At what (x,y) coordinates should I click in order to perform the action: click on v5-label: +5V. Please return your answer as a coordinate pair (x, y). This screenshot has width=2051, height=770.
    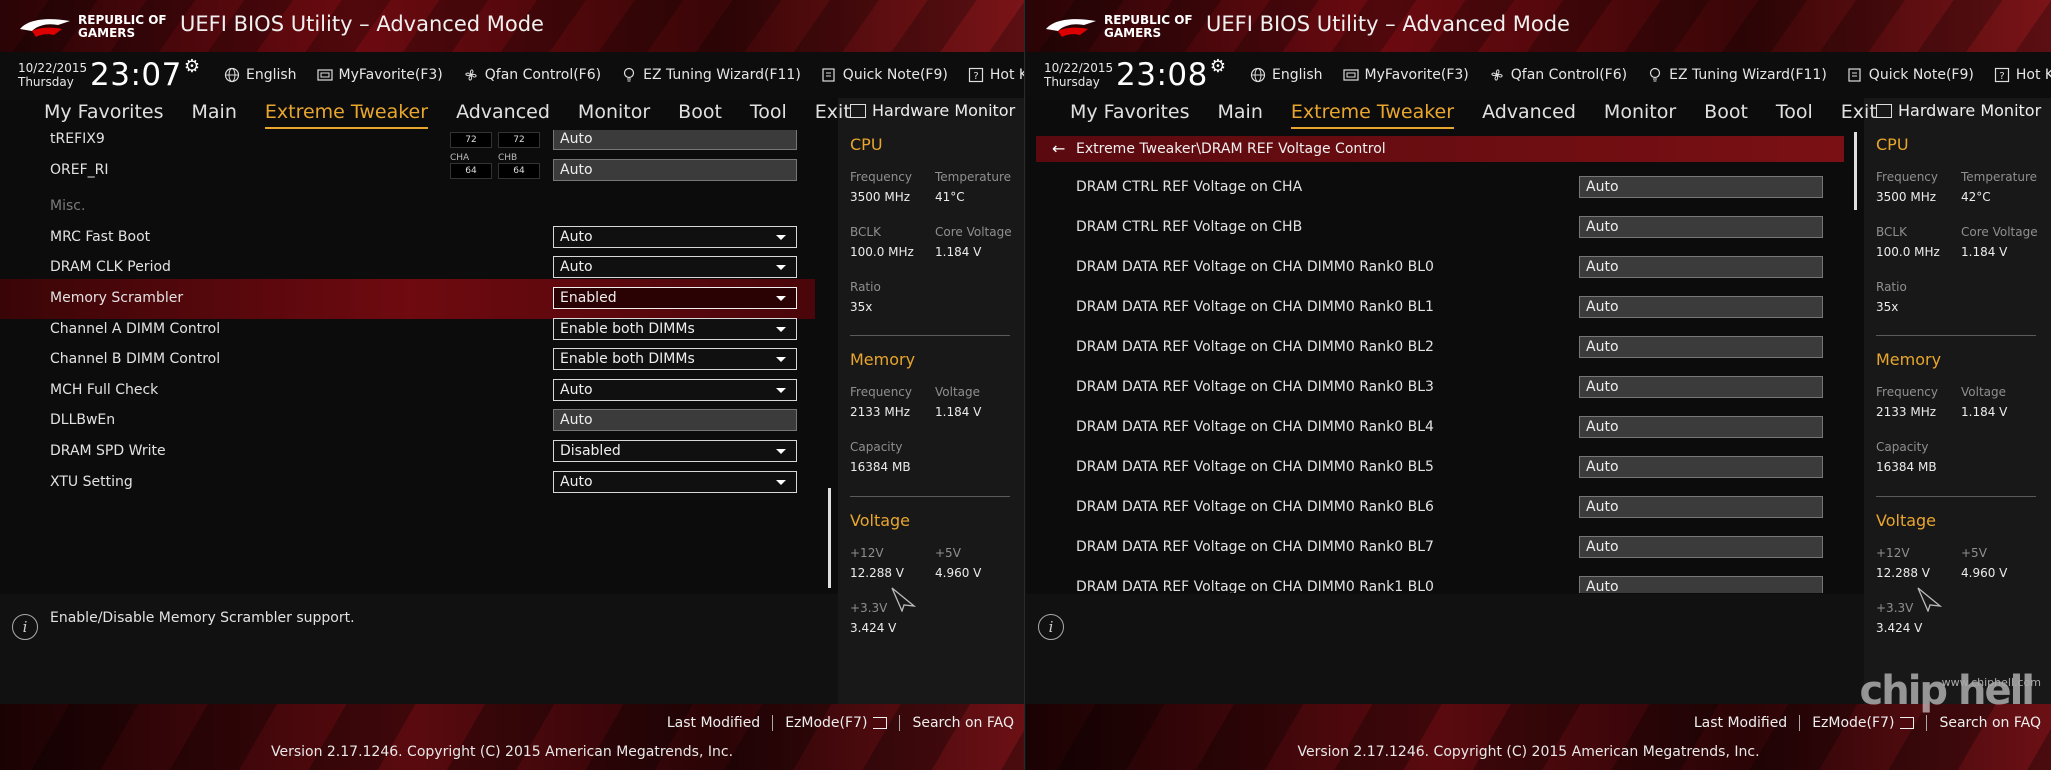
    Looking at the image, I should click on (948, 553).